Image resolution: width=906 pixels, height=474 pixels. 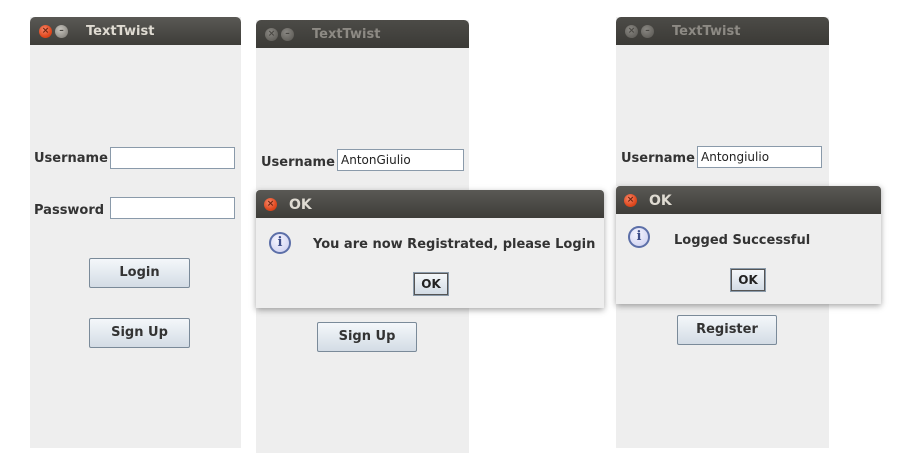 What do you see at coordinates (727, 330) in the screenshot?
I see `register-button: Register` at bounding box center [727, 330].